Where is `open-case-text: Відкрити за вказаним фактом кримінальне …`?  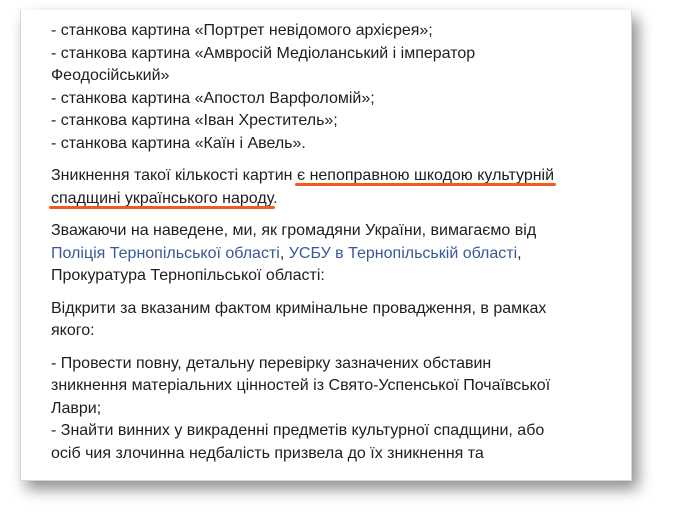 open-case-text: Відкрити за вказаним фактом кримінальне … is located at coordinates (299, 308).